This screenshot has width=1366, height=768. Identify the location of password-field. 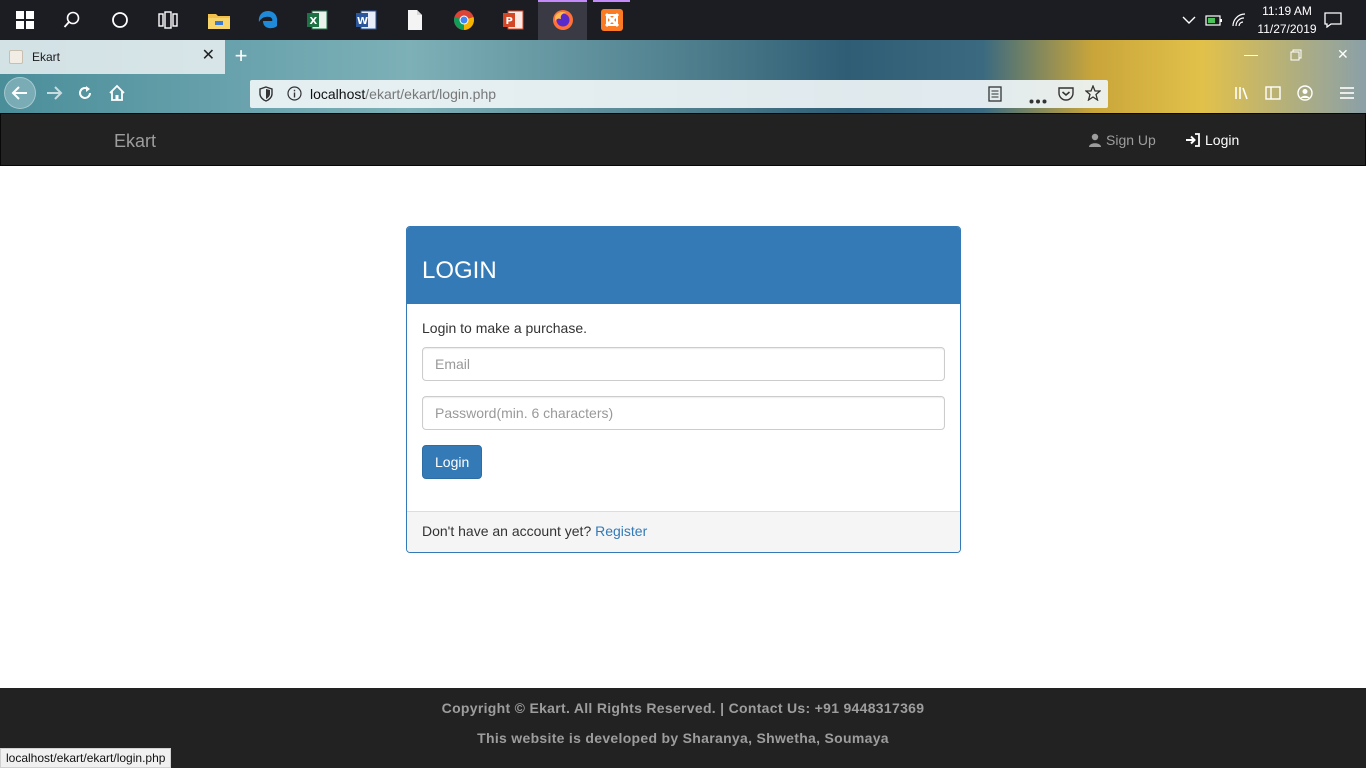
(683, 413).